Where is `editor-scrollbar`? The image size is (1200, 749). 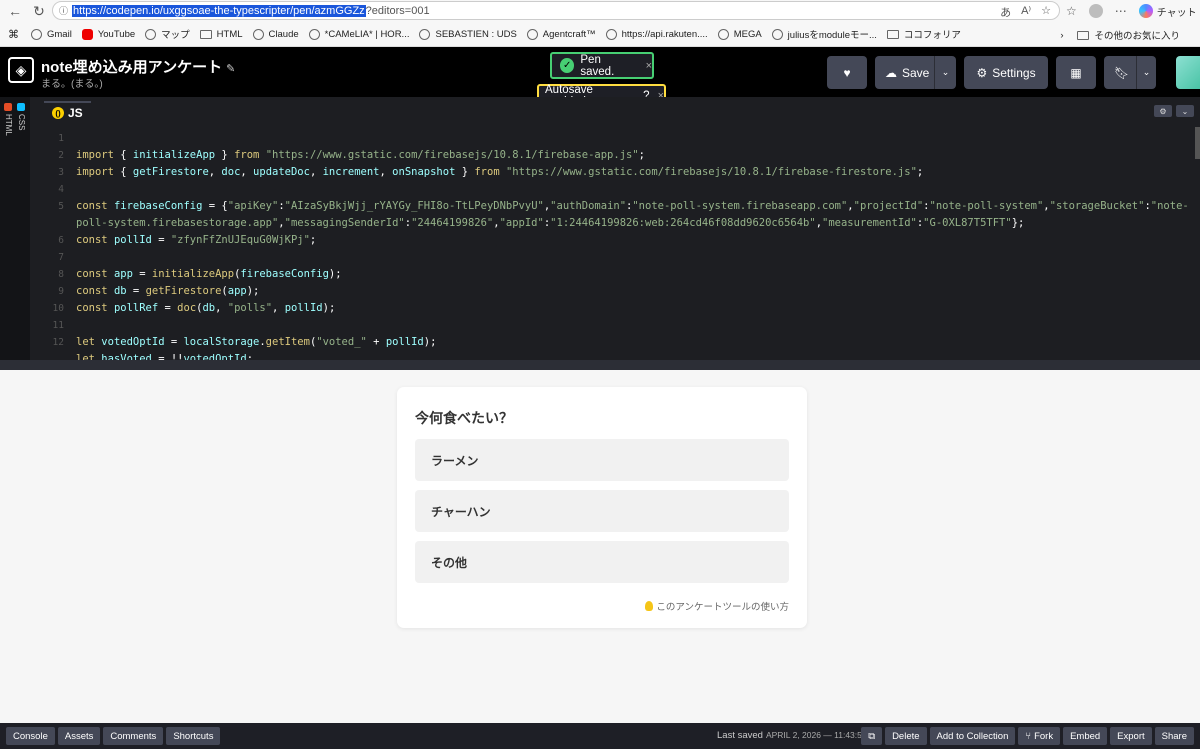
editor-scrollbar is located at coordinates (1197, 143).